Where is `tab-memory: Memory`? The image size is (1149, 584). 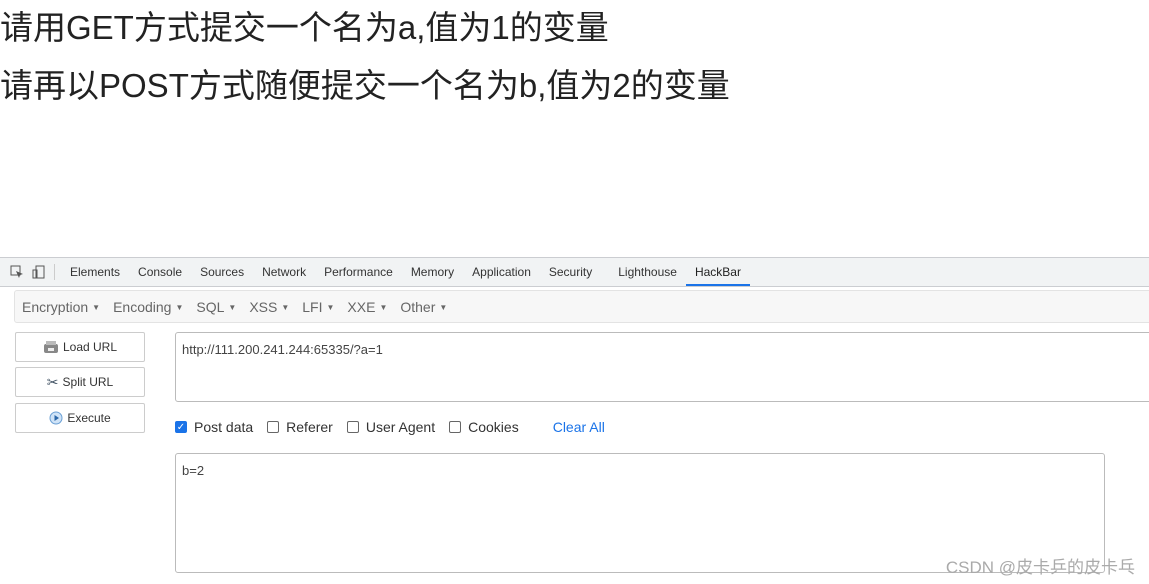 tab-memory: Memory is located at coordinates (432, 272).